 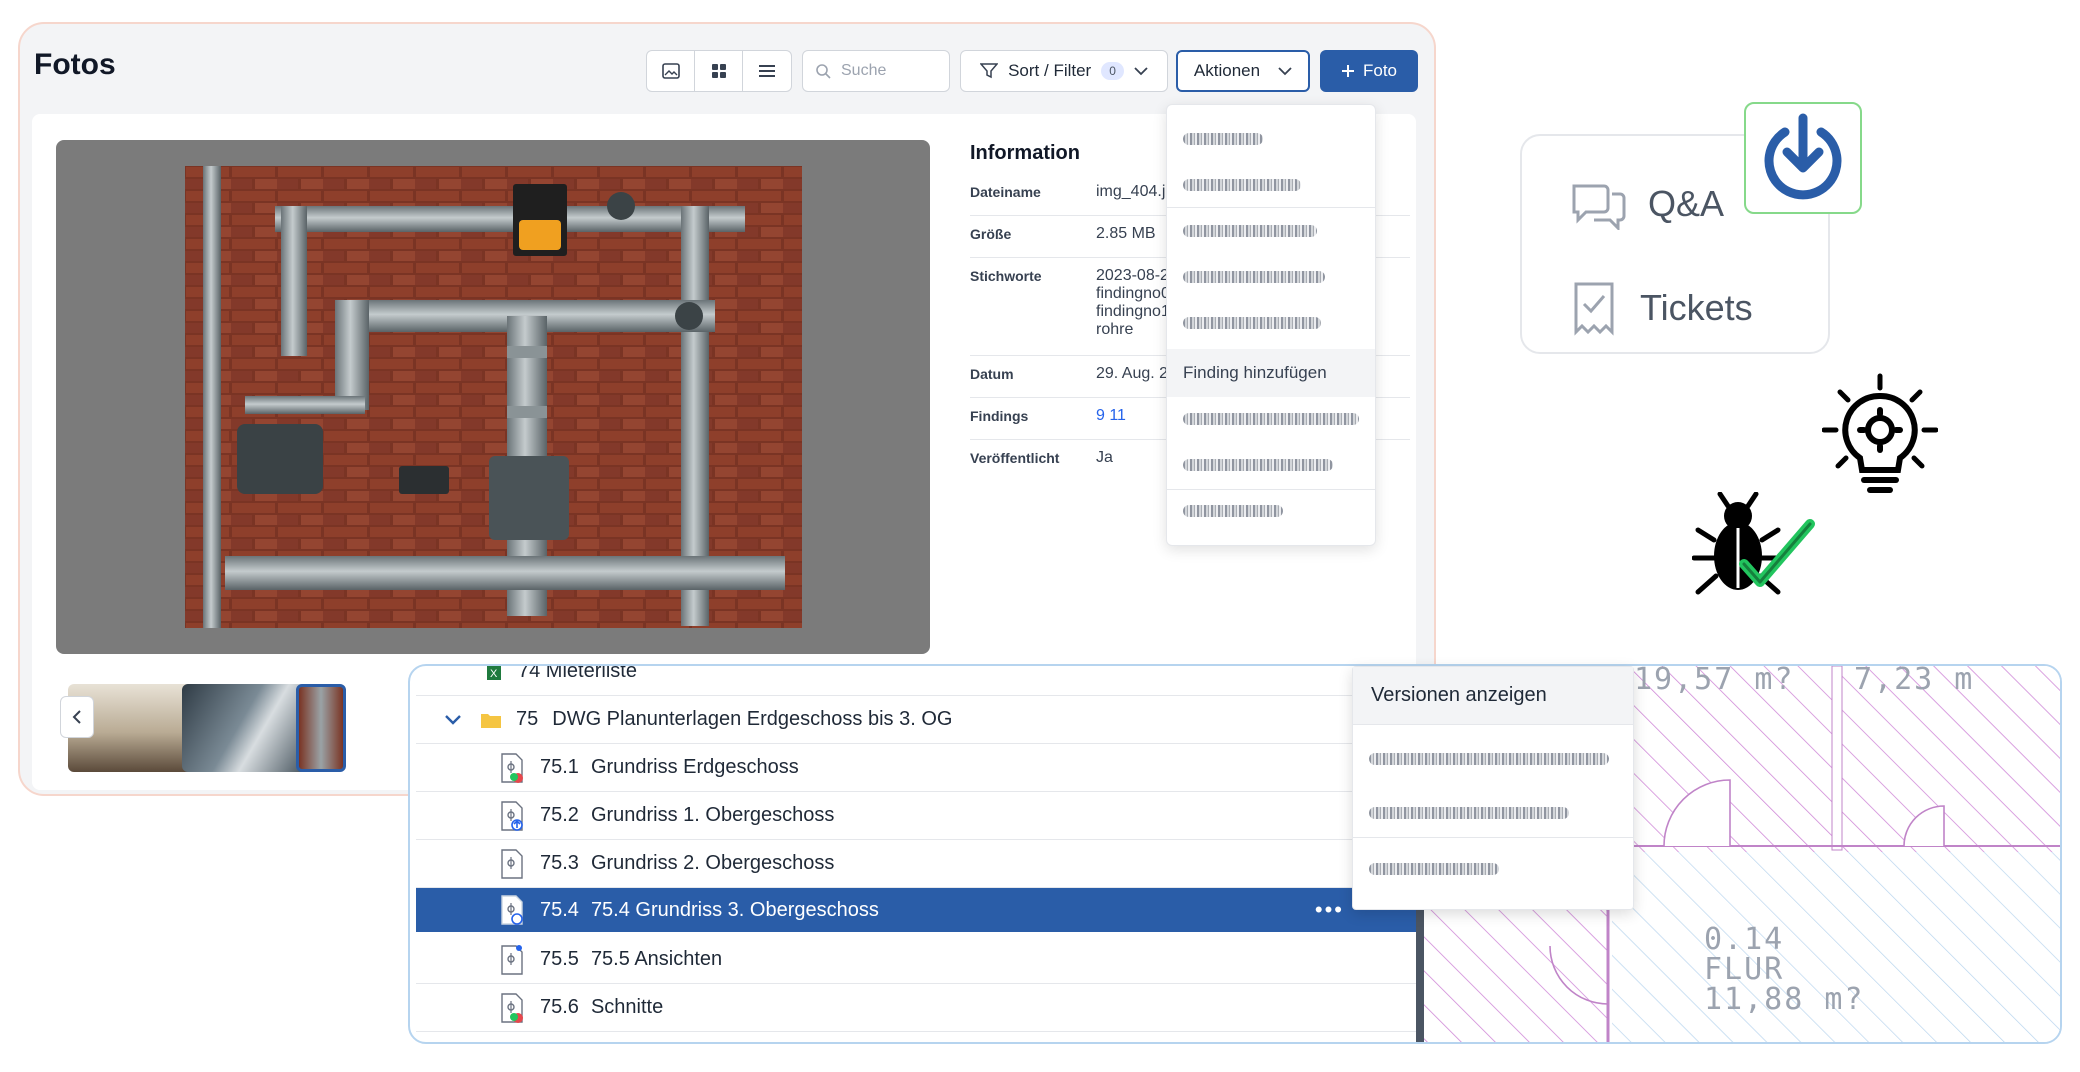 I want to click on file-number: 75.2, so click(x=559, y=815).